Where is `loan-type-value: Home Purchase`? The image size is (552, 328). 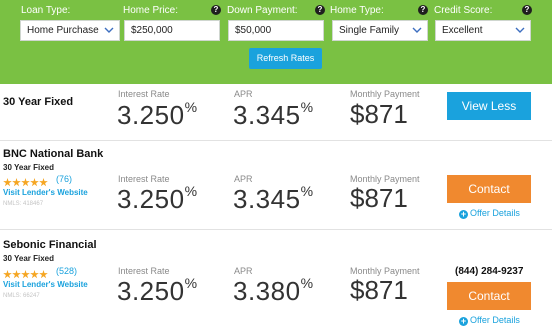
loan-type-value: Home Purchase is located at coordinates (63, 30).